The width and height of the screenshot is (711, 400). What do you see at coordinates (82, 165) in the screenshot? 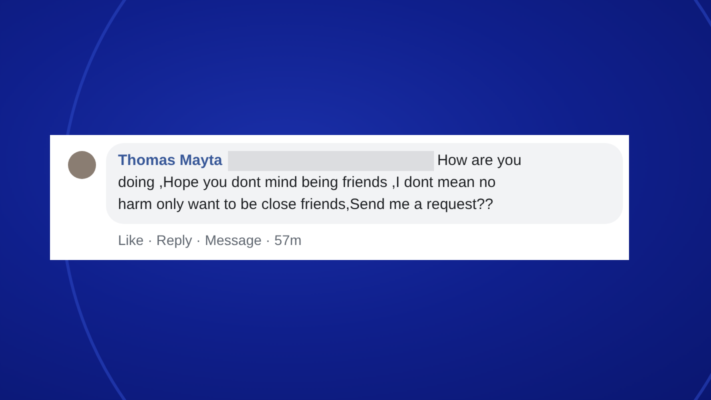
I see `avatar` at bounding box center [82, 165].